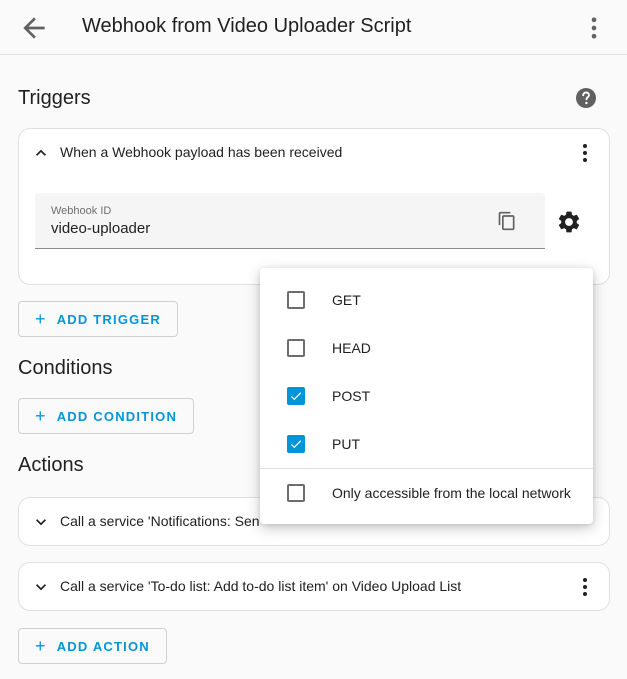  I want to click on menu-item-head: HEAD, so click(426, 348).